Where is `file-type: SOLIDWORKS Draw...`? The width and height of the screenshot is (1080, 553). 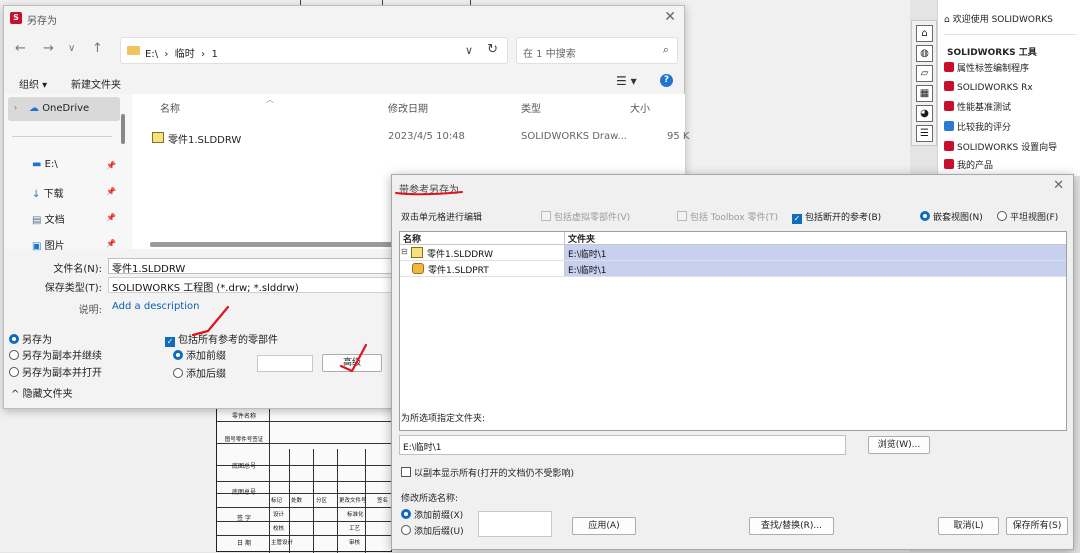 file-type: SOLIDWORKS Draw... is located at coordinates (574, 136).